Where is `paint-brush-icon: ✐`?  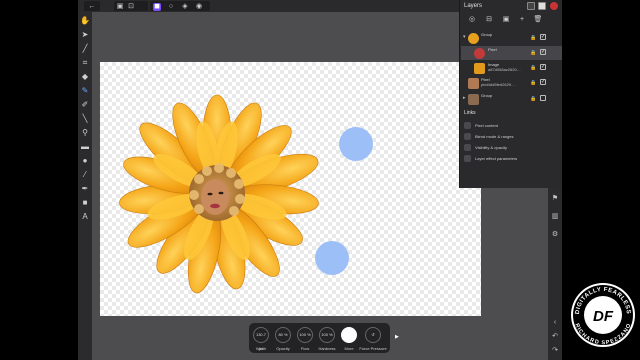 paint-brush-icon: ✐ is located at coordinates (85, 105).